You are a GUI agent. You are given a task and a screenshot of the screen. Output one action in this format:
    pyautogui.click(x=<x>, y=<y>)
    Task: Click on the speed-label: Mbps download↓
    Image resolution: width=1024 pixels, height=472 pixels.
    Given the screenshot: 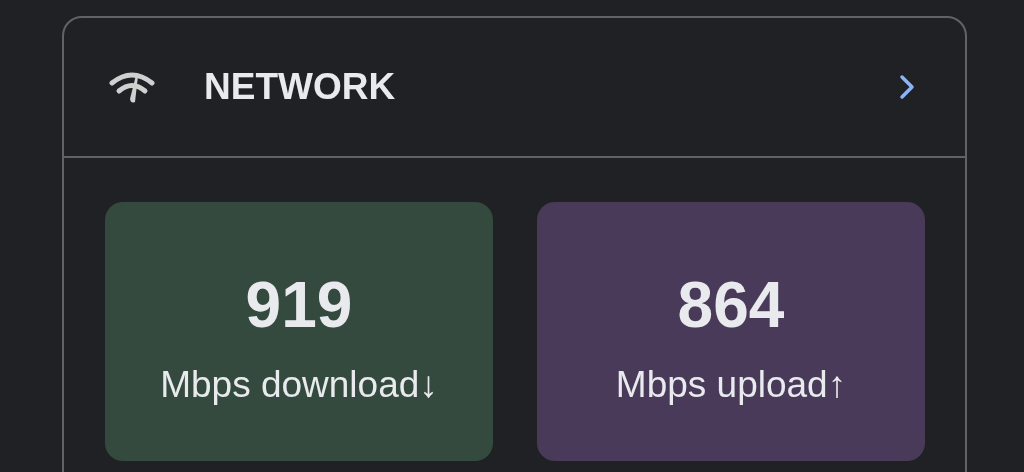 What is the action you would take?
    pyautogui.click(x=299, y=384)
    